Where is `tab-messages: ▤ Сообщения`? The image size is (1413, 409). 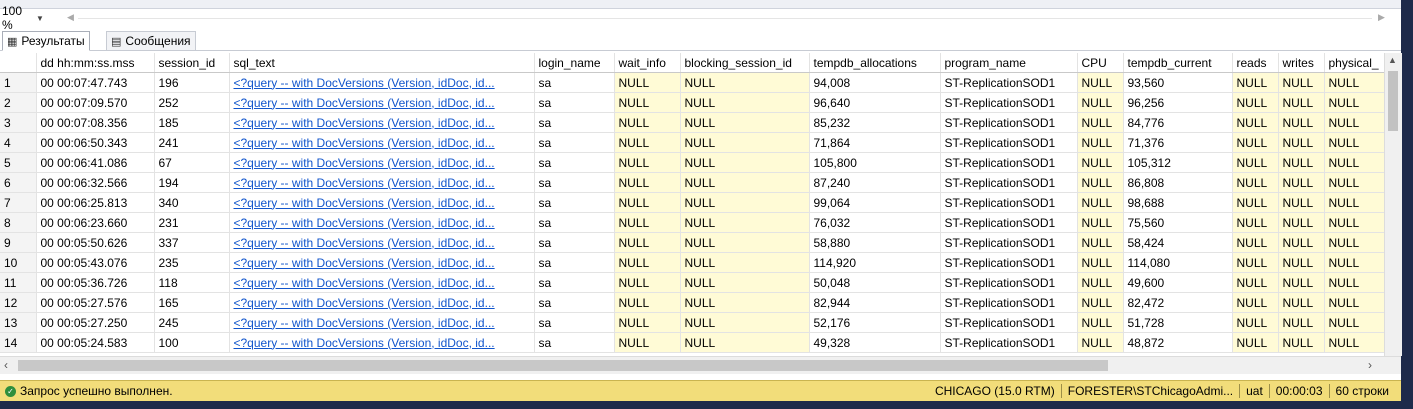 tab-messages: ▤ Сообщения is located at coordinates (151, 40).